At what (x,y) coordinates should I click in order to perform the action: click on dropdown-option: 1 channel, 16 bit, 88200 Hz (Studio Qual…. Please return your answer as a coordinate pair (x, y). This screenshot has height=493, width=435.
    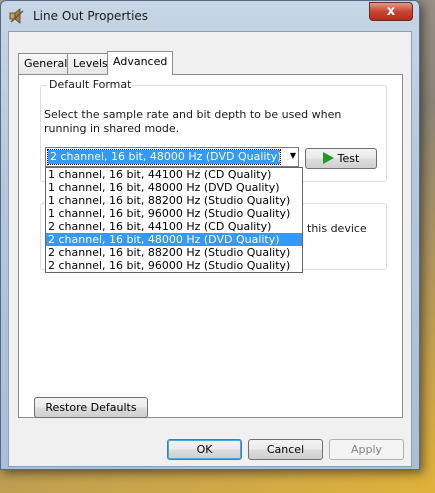
    Looking at the image, I should click on (174, 200).